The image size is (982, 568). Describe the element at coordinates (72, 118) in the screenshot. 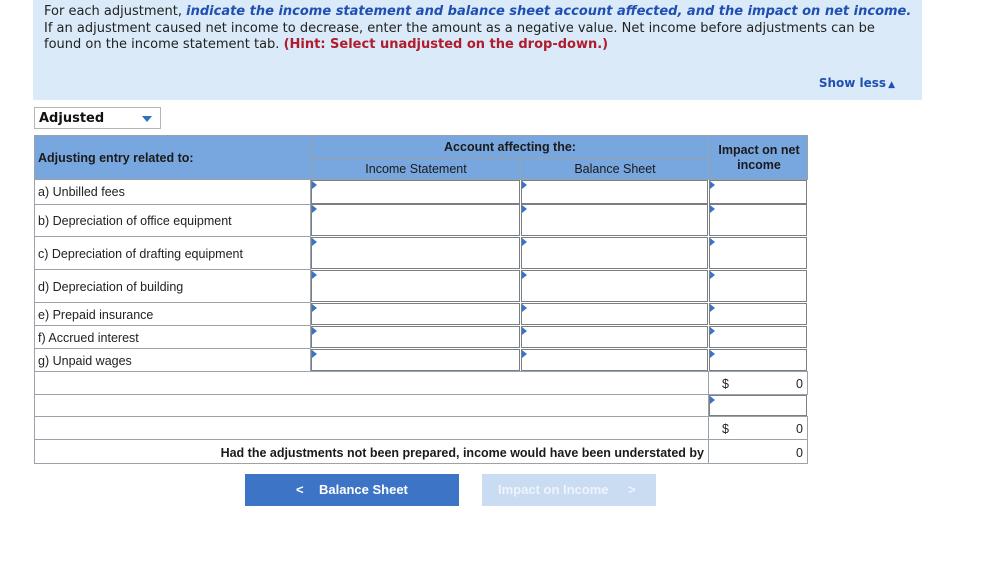

I see `dropdown-selected-value: Adjusted` at that location.